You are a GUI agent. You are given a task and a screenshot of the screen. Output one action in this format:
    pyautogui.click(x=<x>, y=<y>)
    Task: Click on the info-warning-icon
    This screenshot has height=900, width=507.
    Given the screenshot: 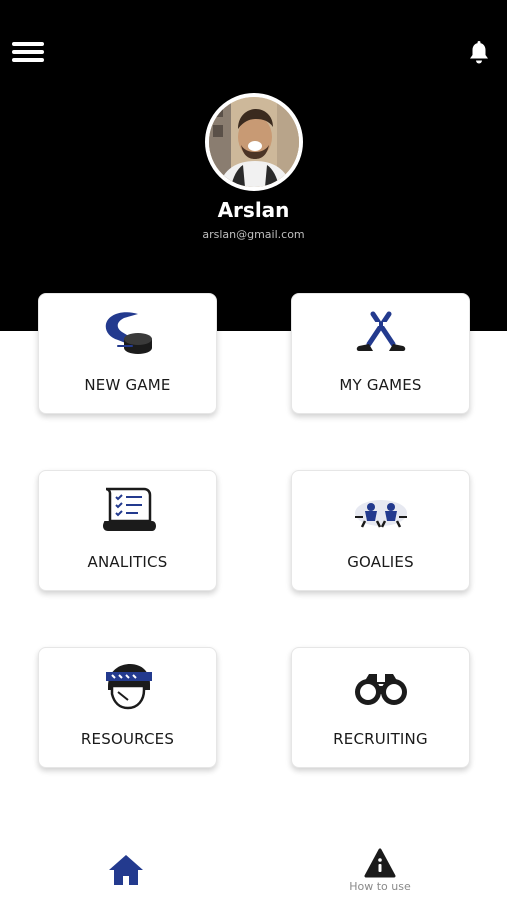 What is the action you would take?
    pyautogui.click(x=380, y=863)
    